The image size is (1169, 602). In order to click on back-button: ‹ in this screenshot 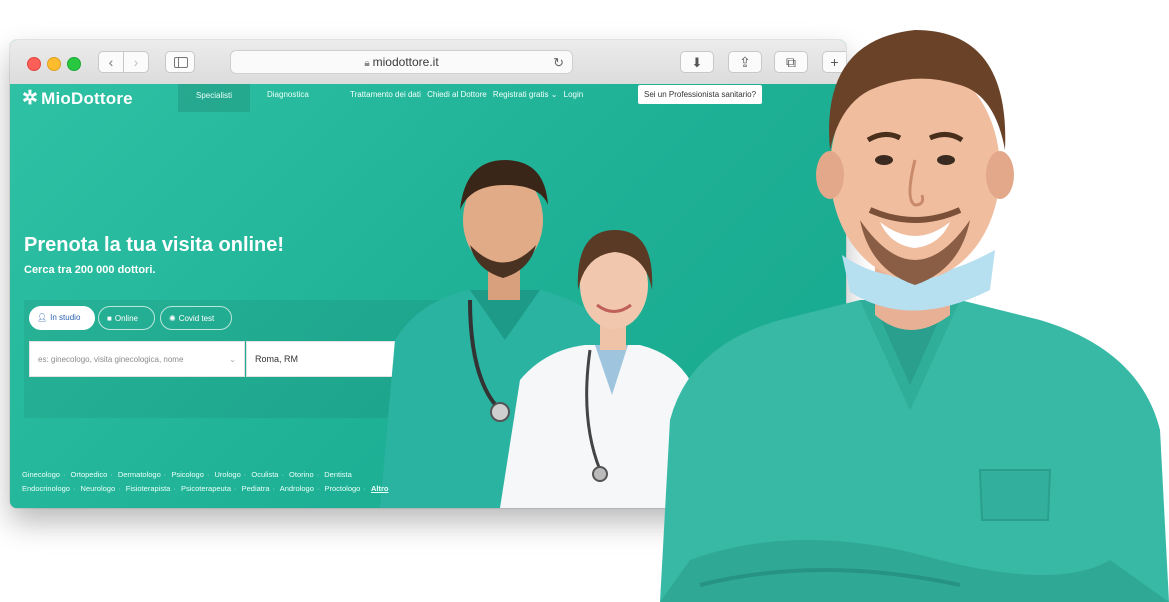, I will do `click(111, 62)`.